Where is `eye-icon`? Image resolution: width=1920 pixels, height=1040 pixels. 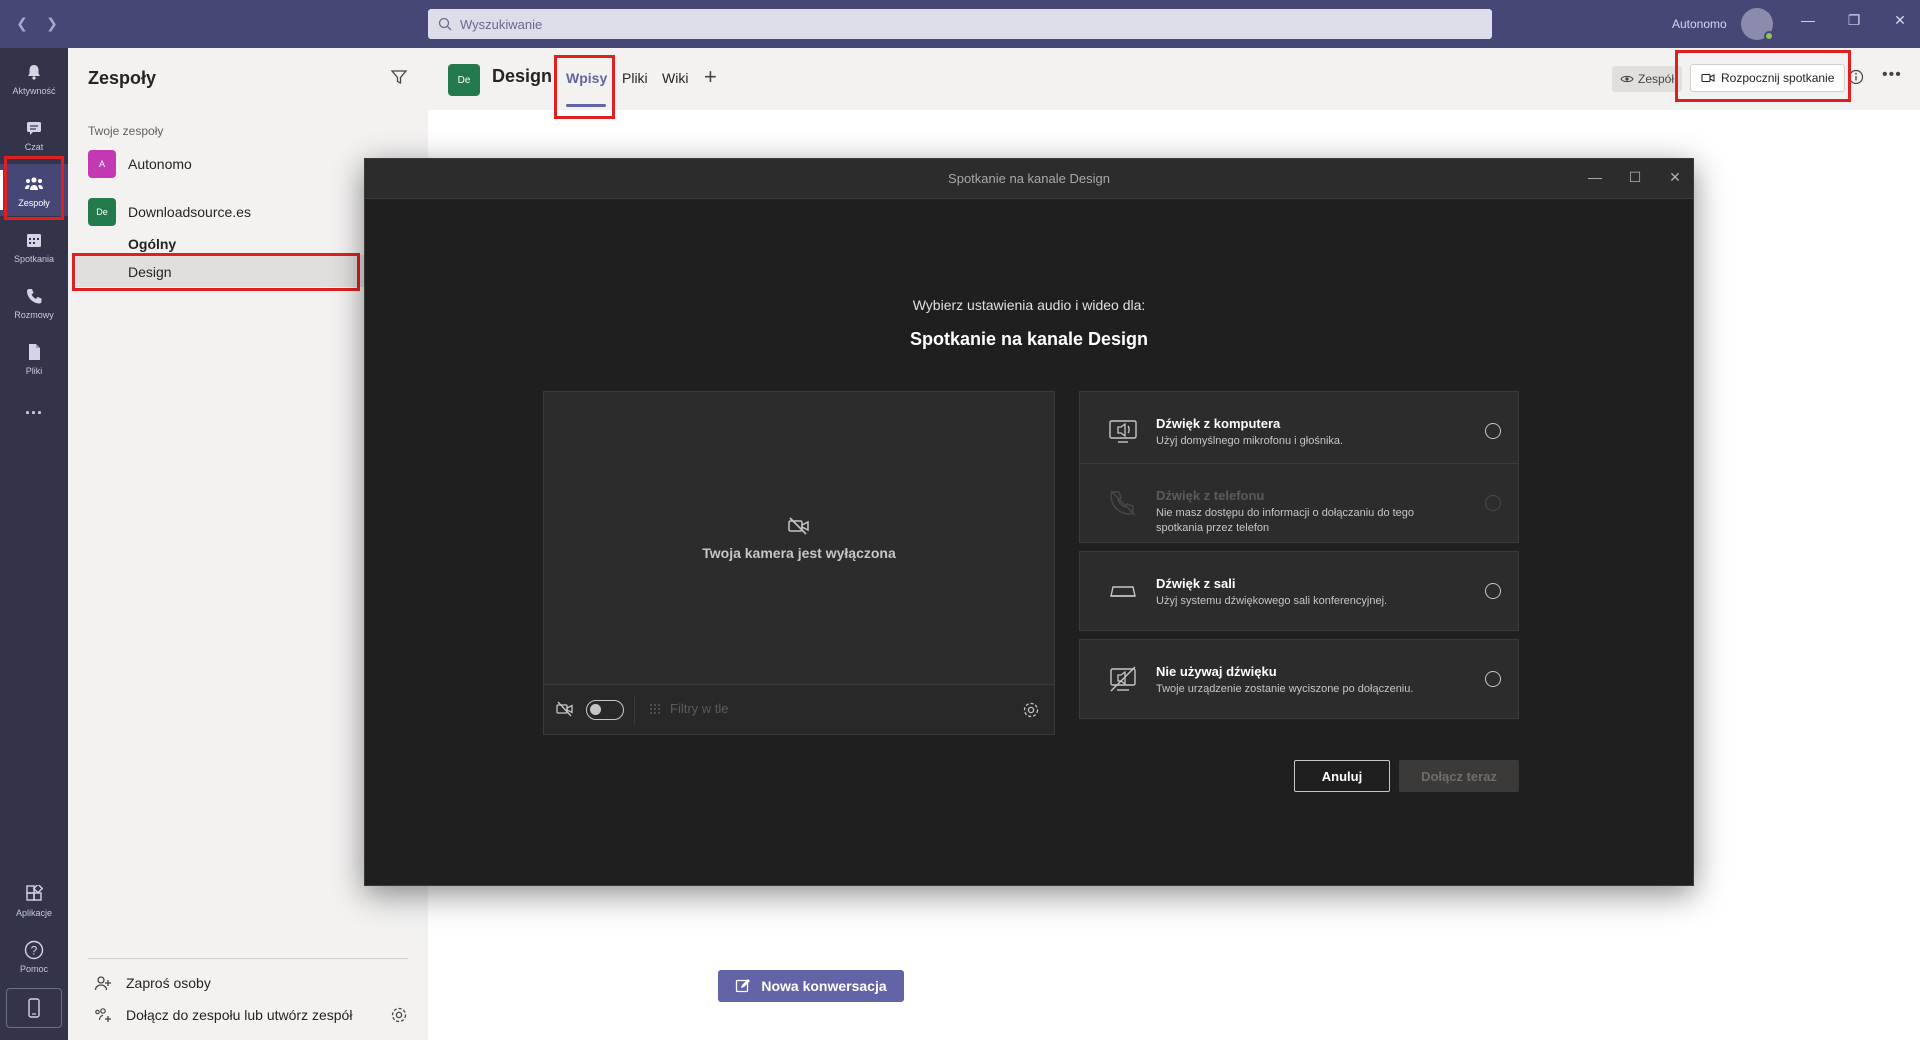
eye-icon is located at coordinates (1627, 79).